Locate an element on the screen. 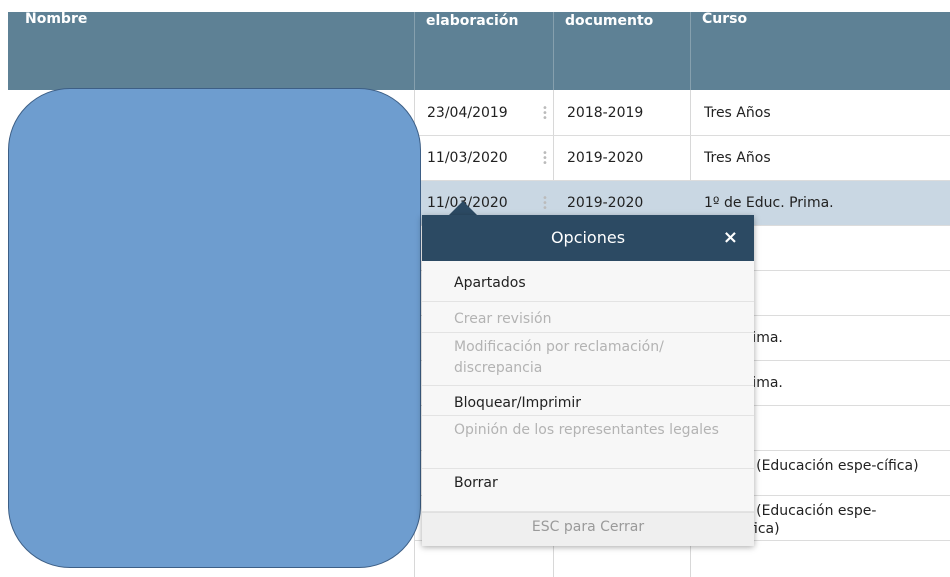 Image resolution: width=950 pixels, height=577 pixels. cell-creacion: 2019-2020 is located at coordinates (605, 158).